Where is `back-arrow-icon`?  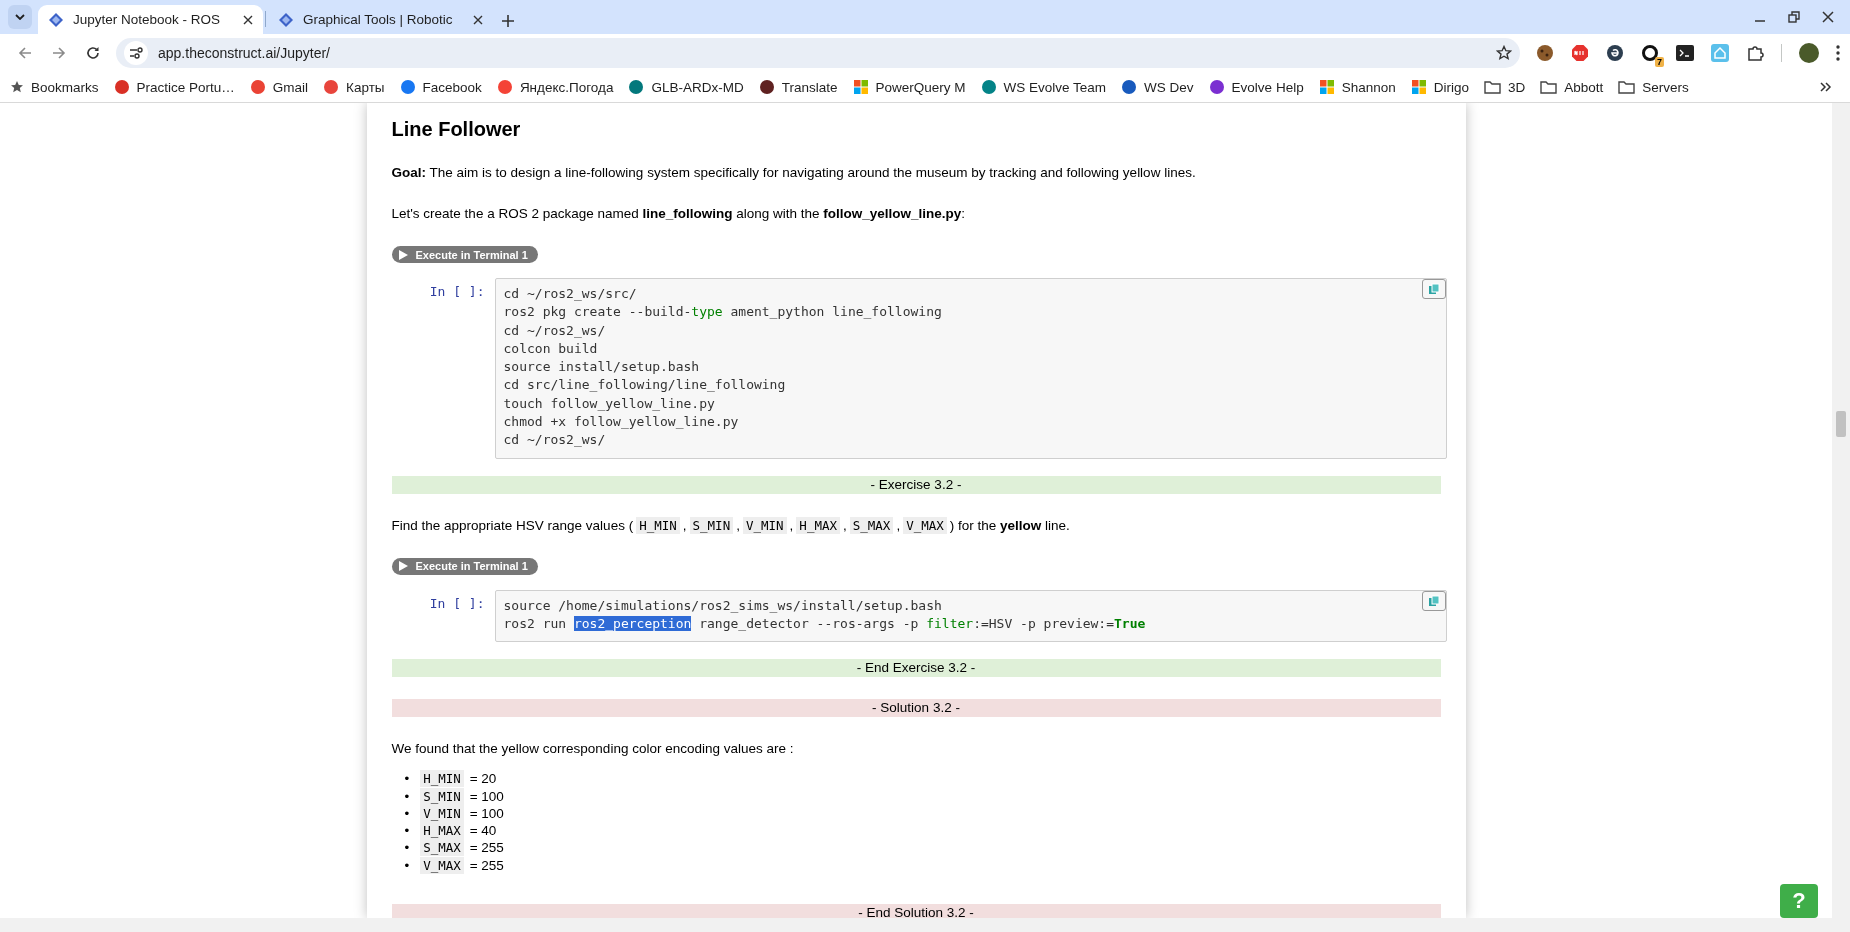
back-arrow-icon is located at coordinates (25, 53).